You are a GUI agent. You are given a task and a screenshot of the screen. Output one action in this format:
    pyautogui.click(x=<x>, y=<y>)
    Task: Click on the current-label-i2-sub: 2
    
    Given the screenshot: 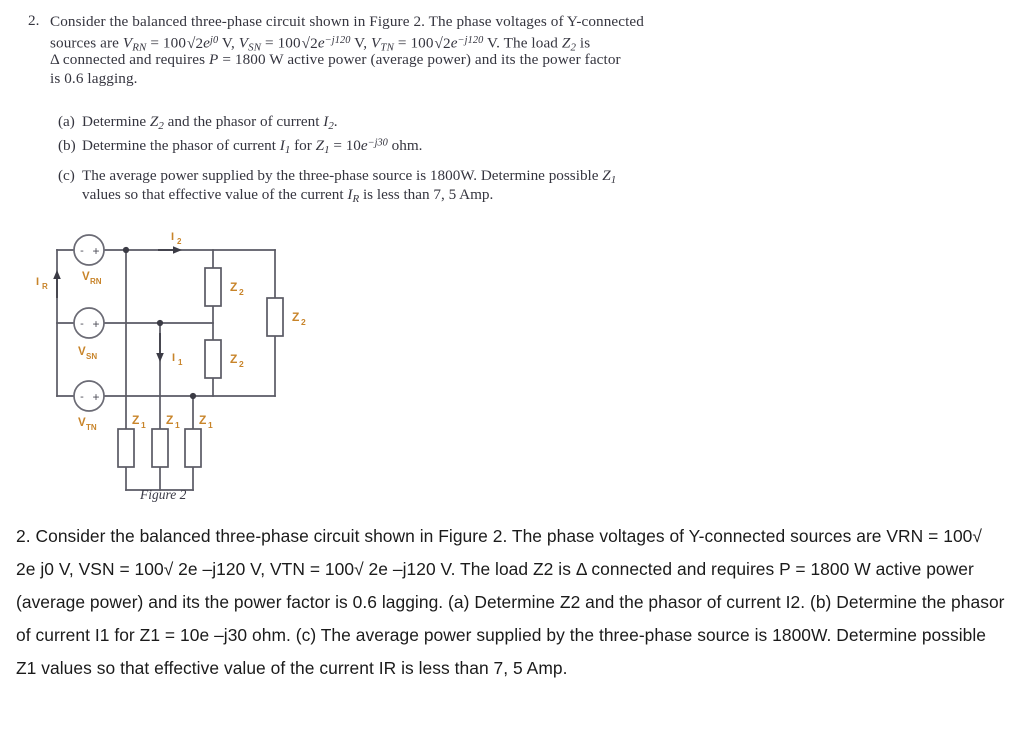 What is the action you would take?
    pyautogui.click(x=179, y=241)
    